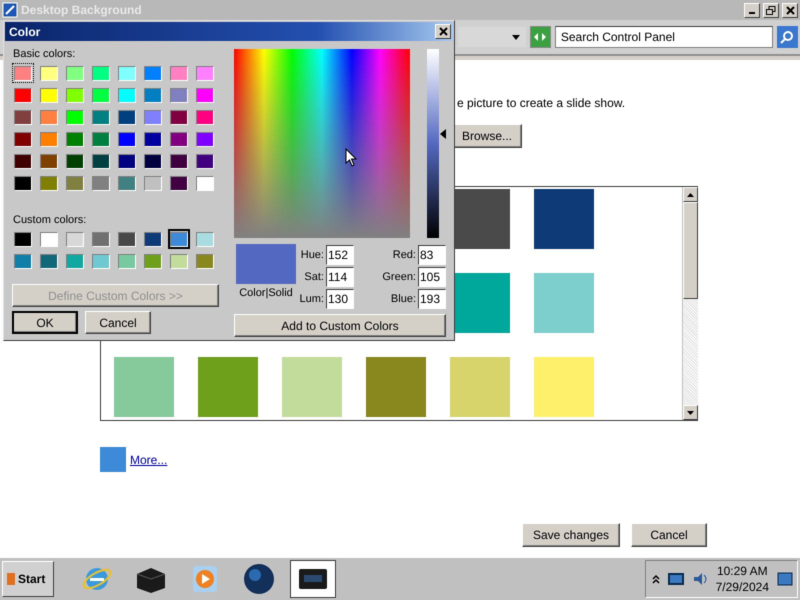 This screenshot has width=800, height=600. Describe the element at coordinates (676, 579) in the screenshot. I see `monitor-icon` at that location.